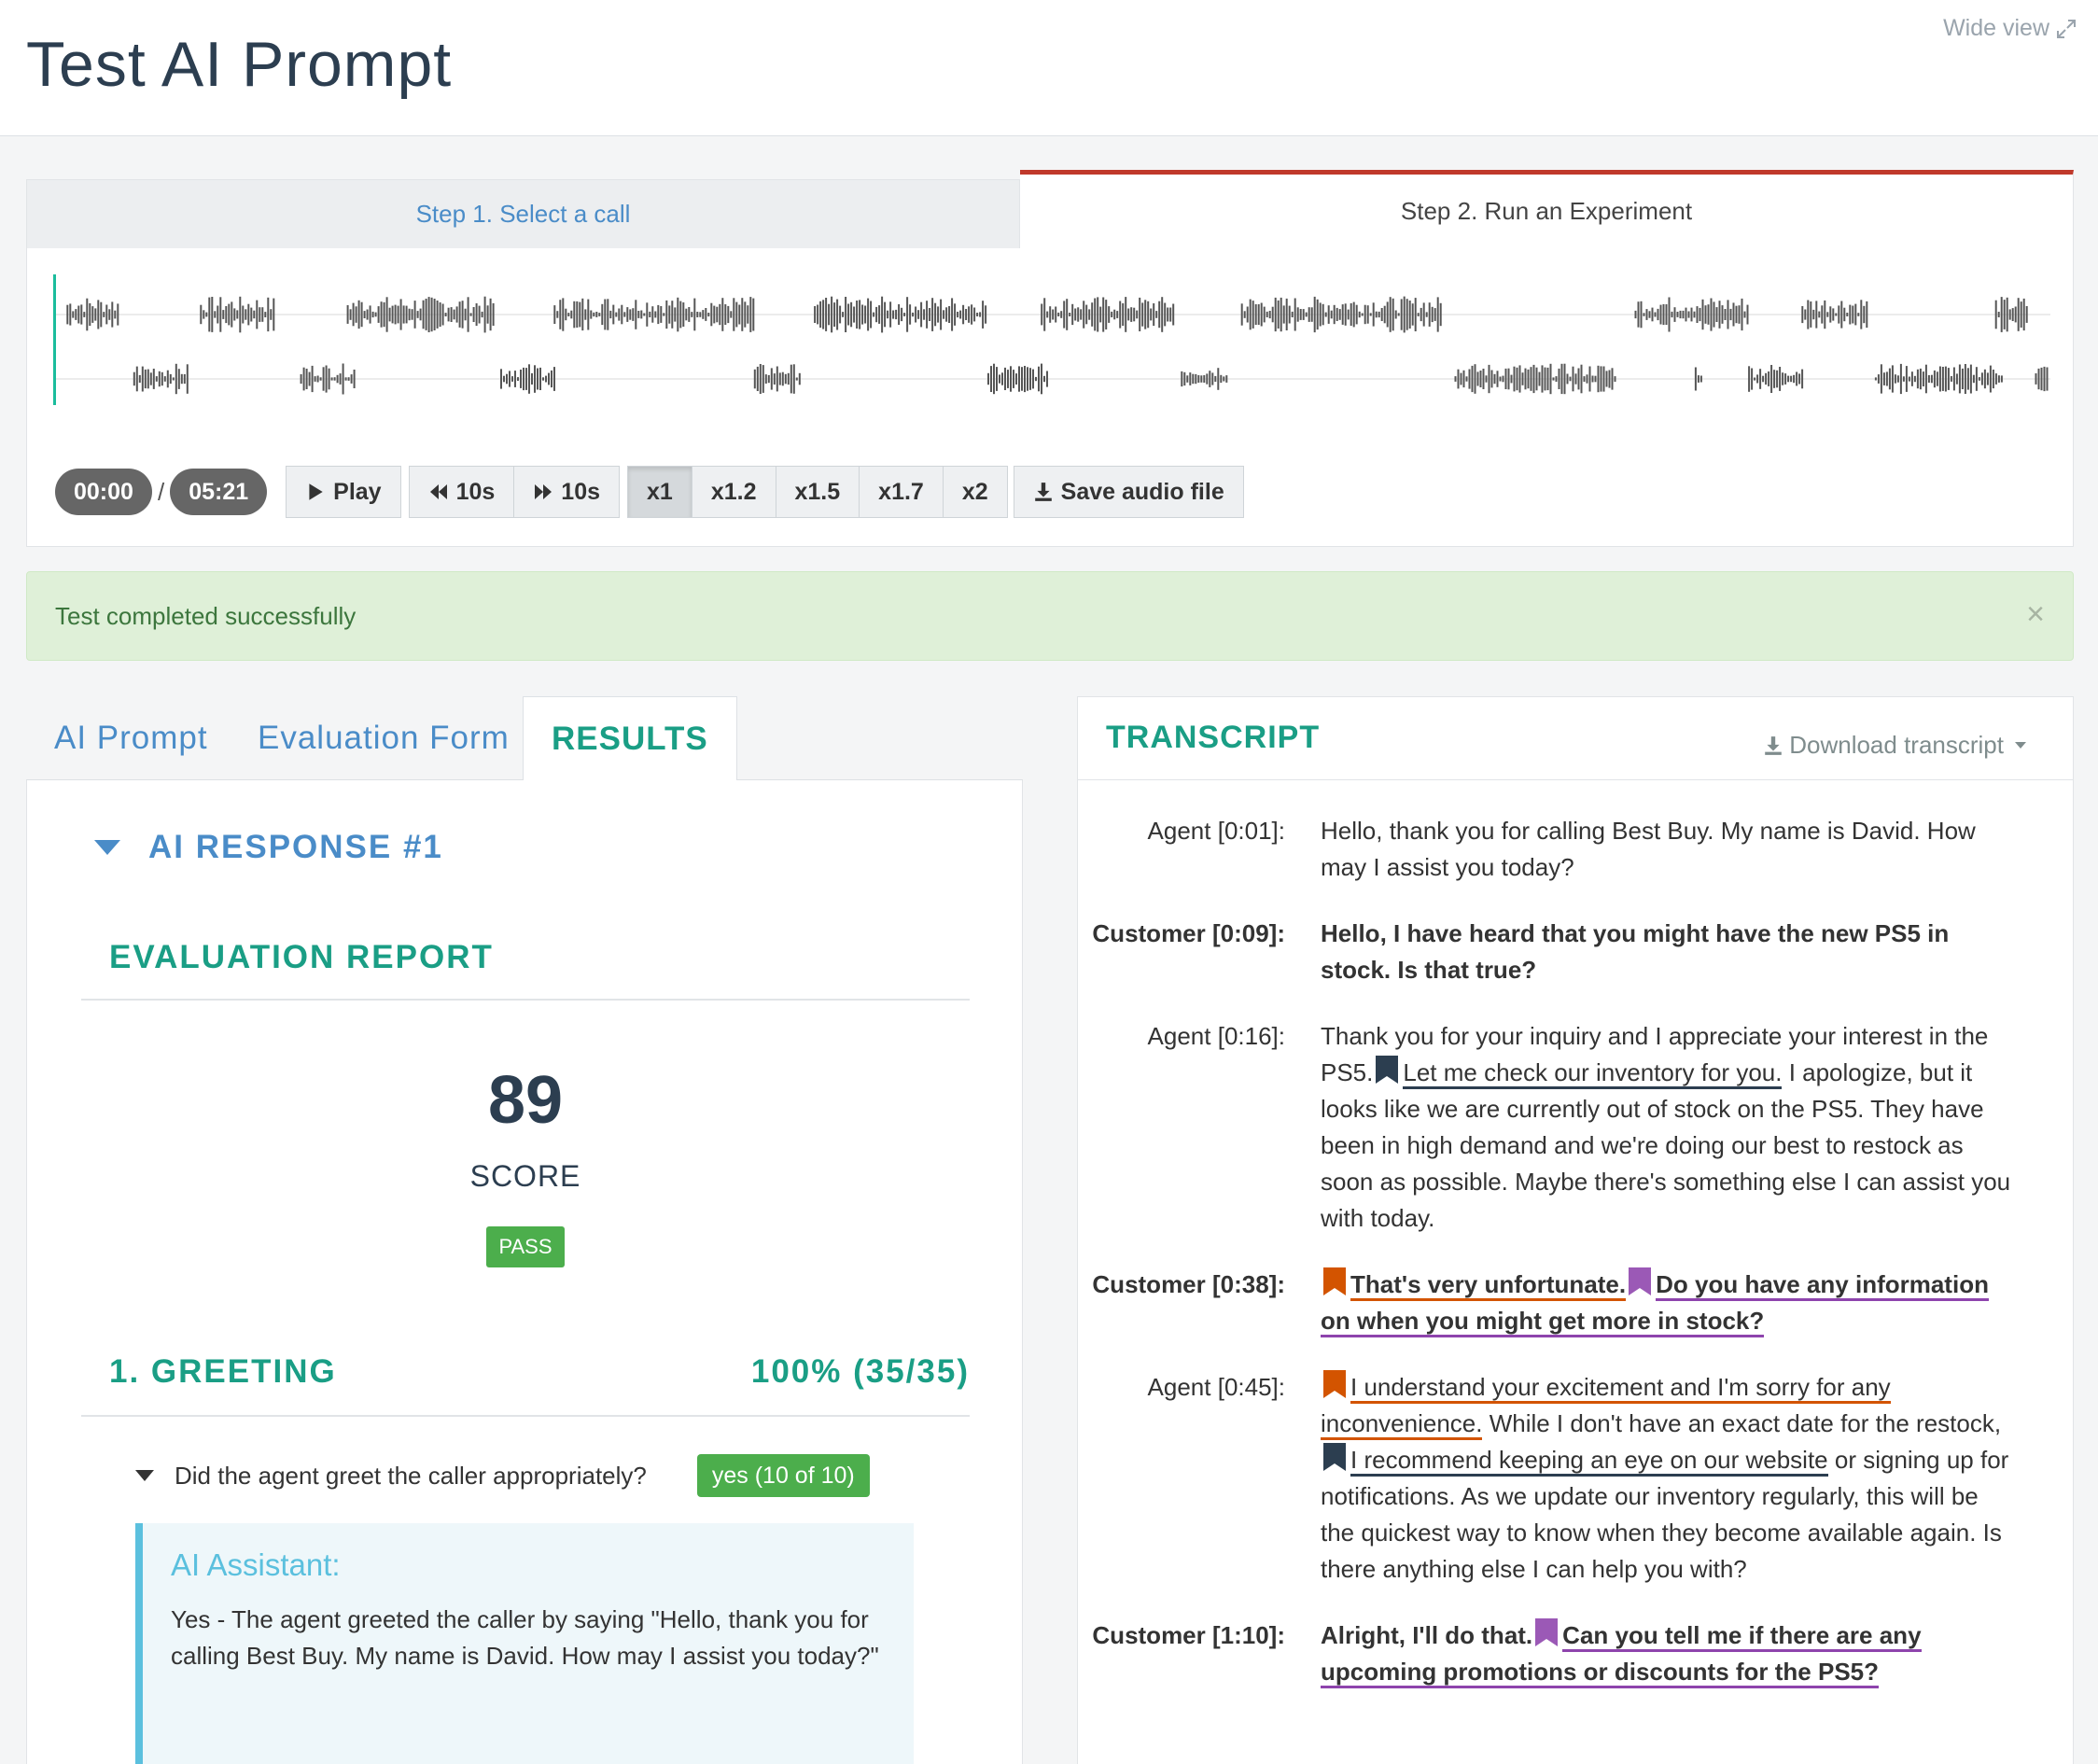 This screenshot has width=2098, height=1764. Describe the element at coordinates (860, 1371) in the screenshot. I see `section-score: 100% (35/35)` at that location.